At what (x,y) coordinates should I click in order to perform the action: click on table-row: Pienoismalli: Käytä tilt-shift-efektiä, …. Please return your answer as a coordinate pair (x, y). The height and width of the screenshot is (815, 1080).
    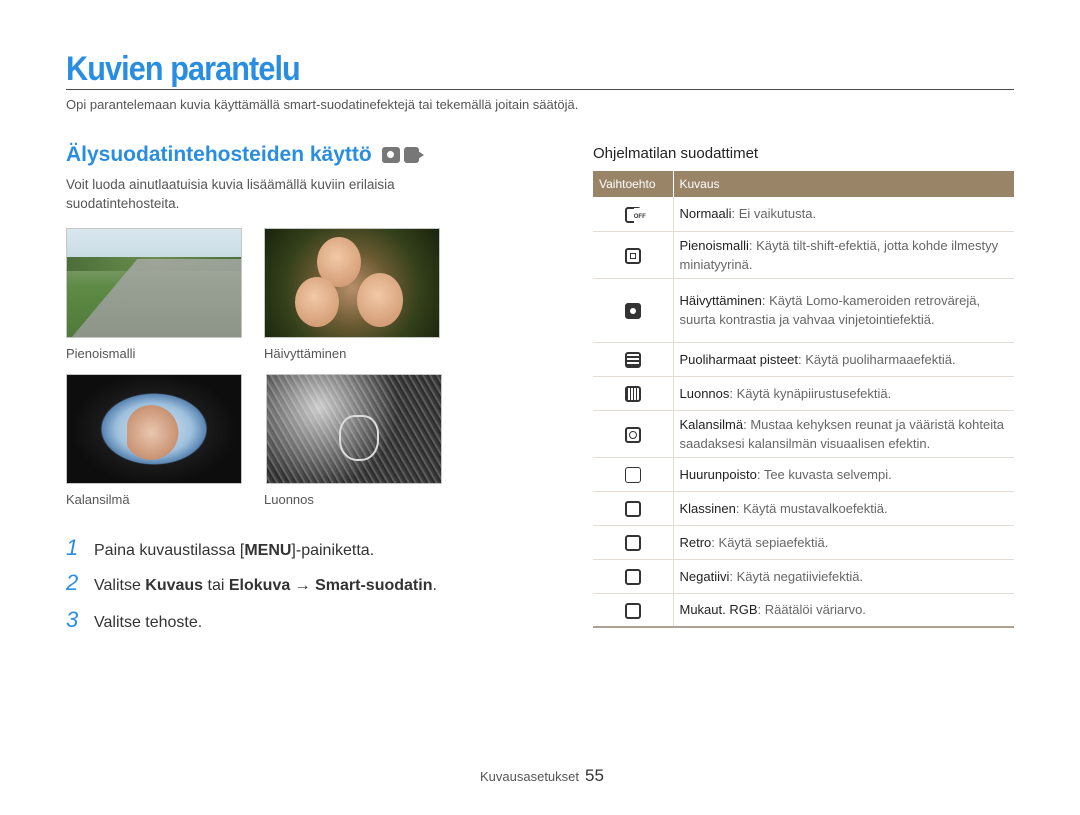
    Looking at the image, I should click on (803, 255).